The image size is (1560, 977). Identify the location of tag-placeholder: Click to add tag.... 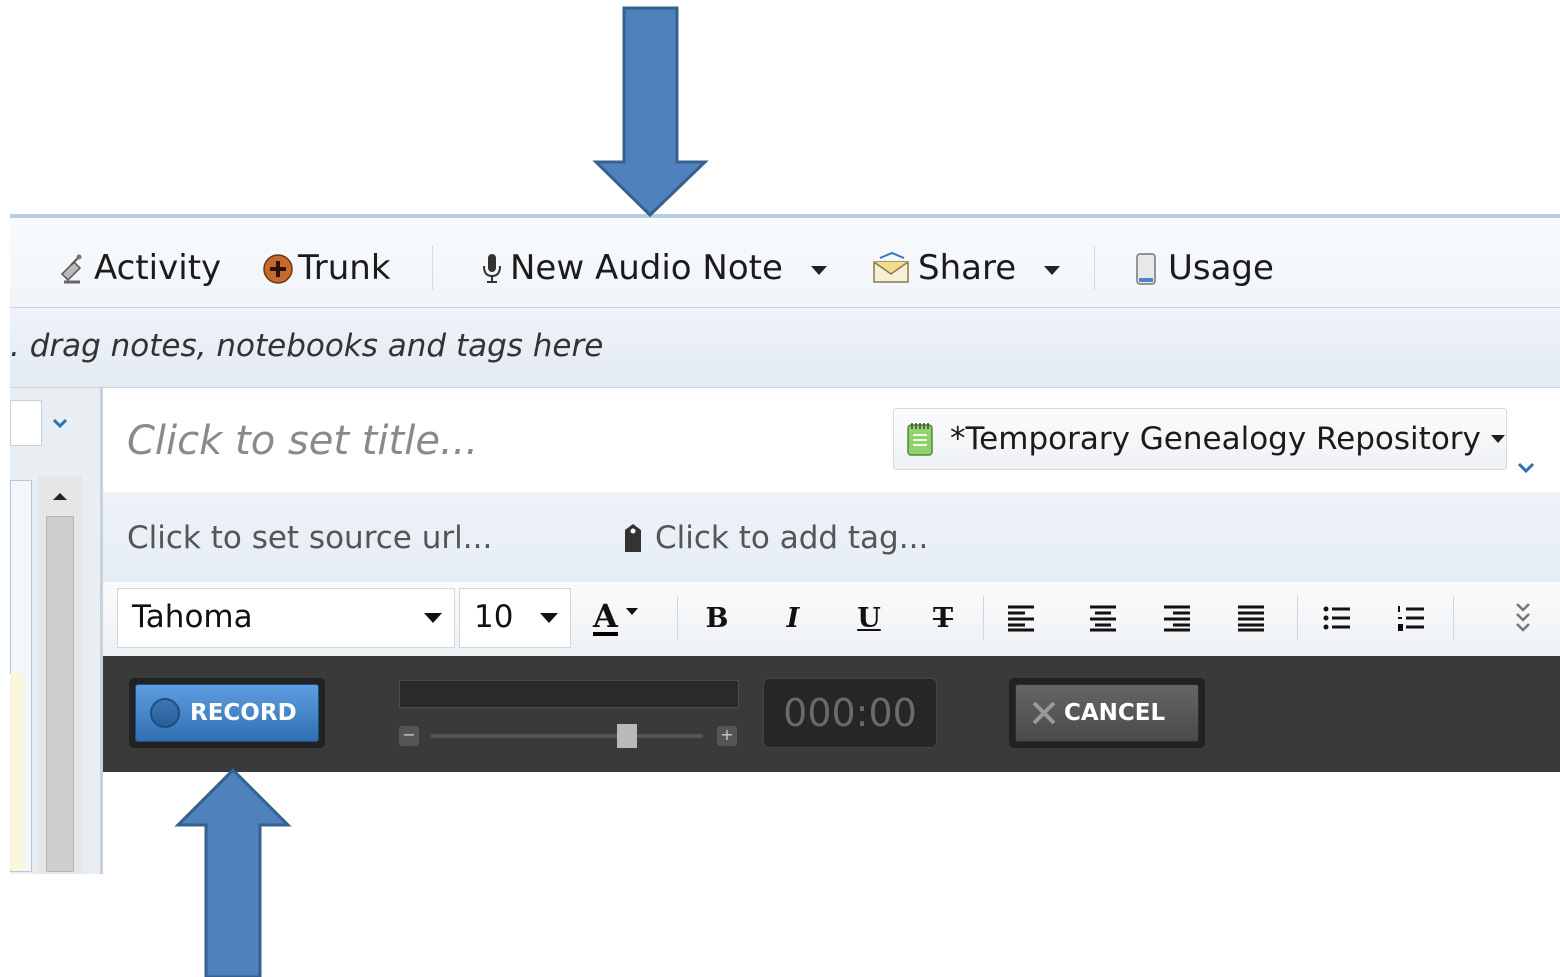
(792, 538).